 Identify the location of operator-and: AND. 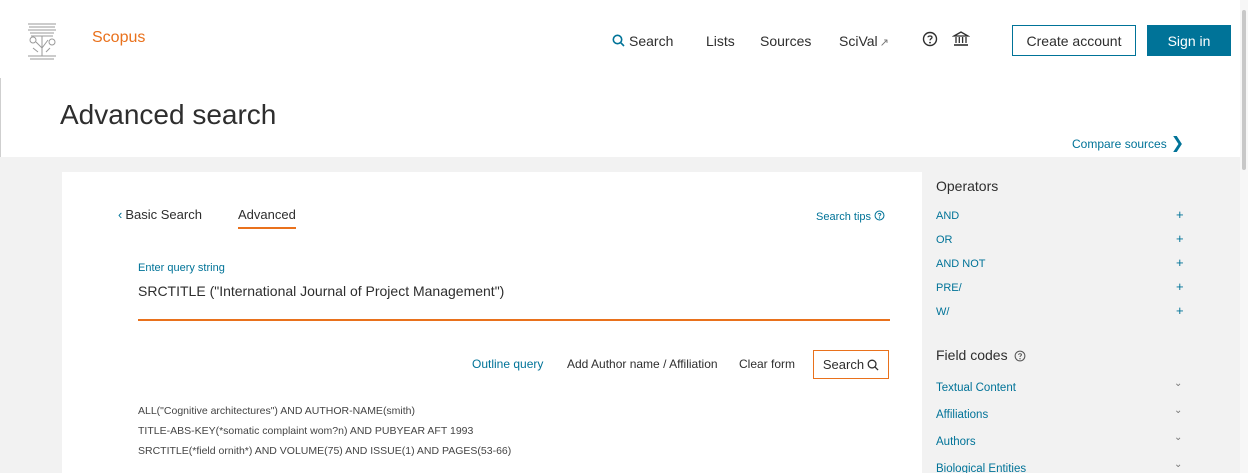
(947, 216).